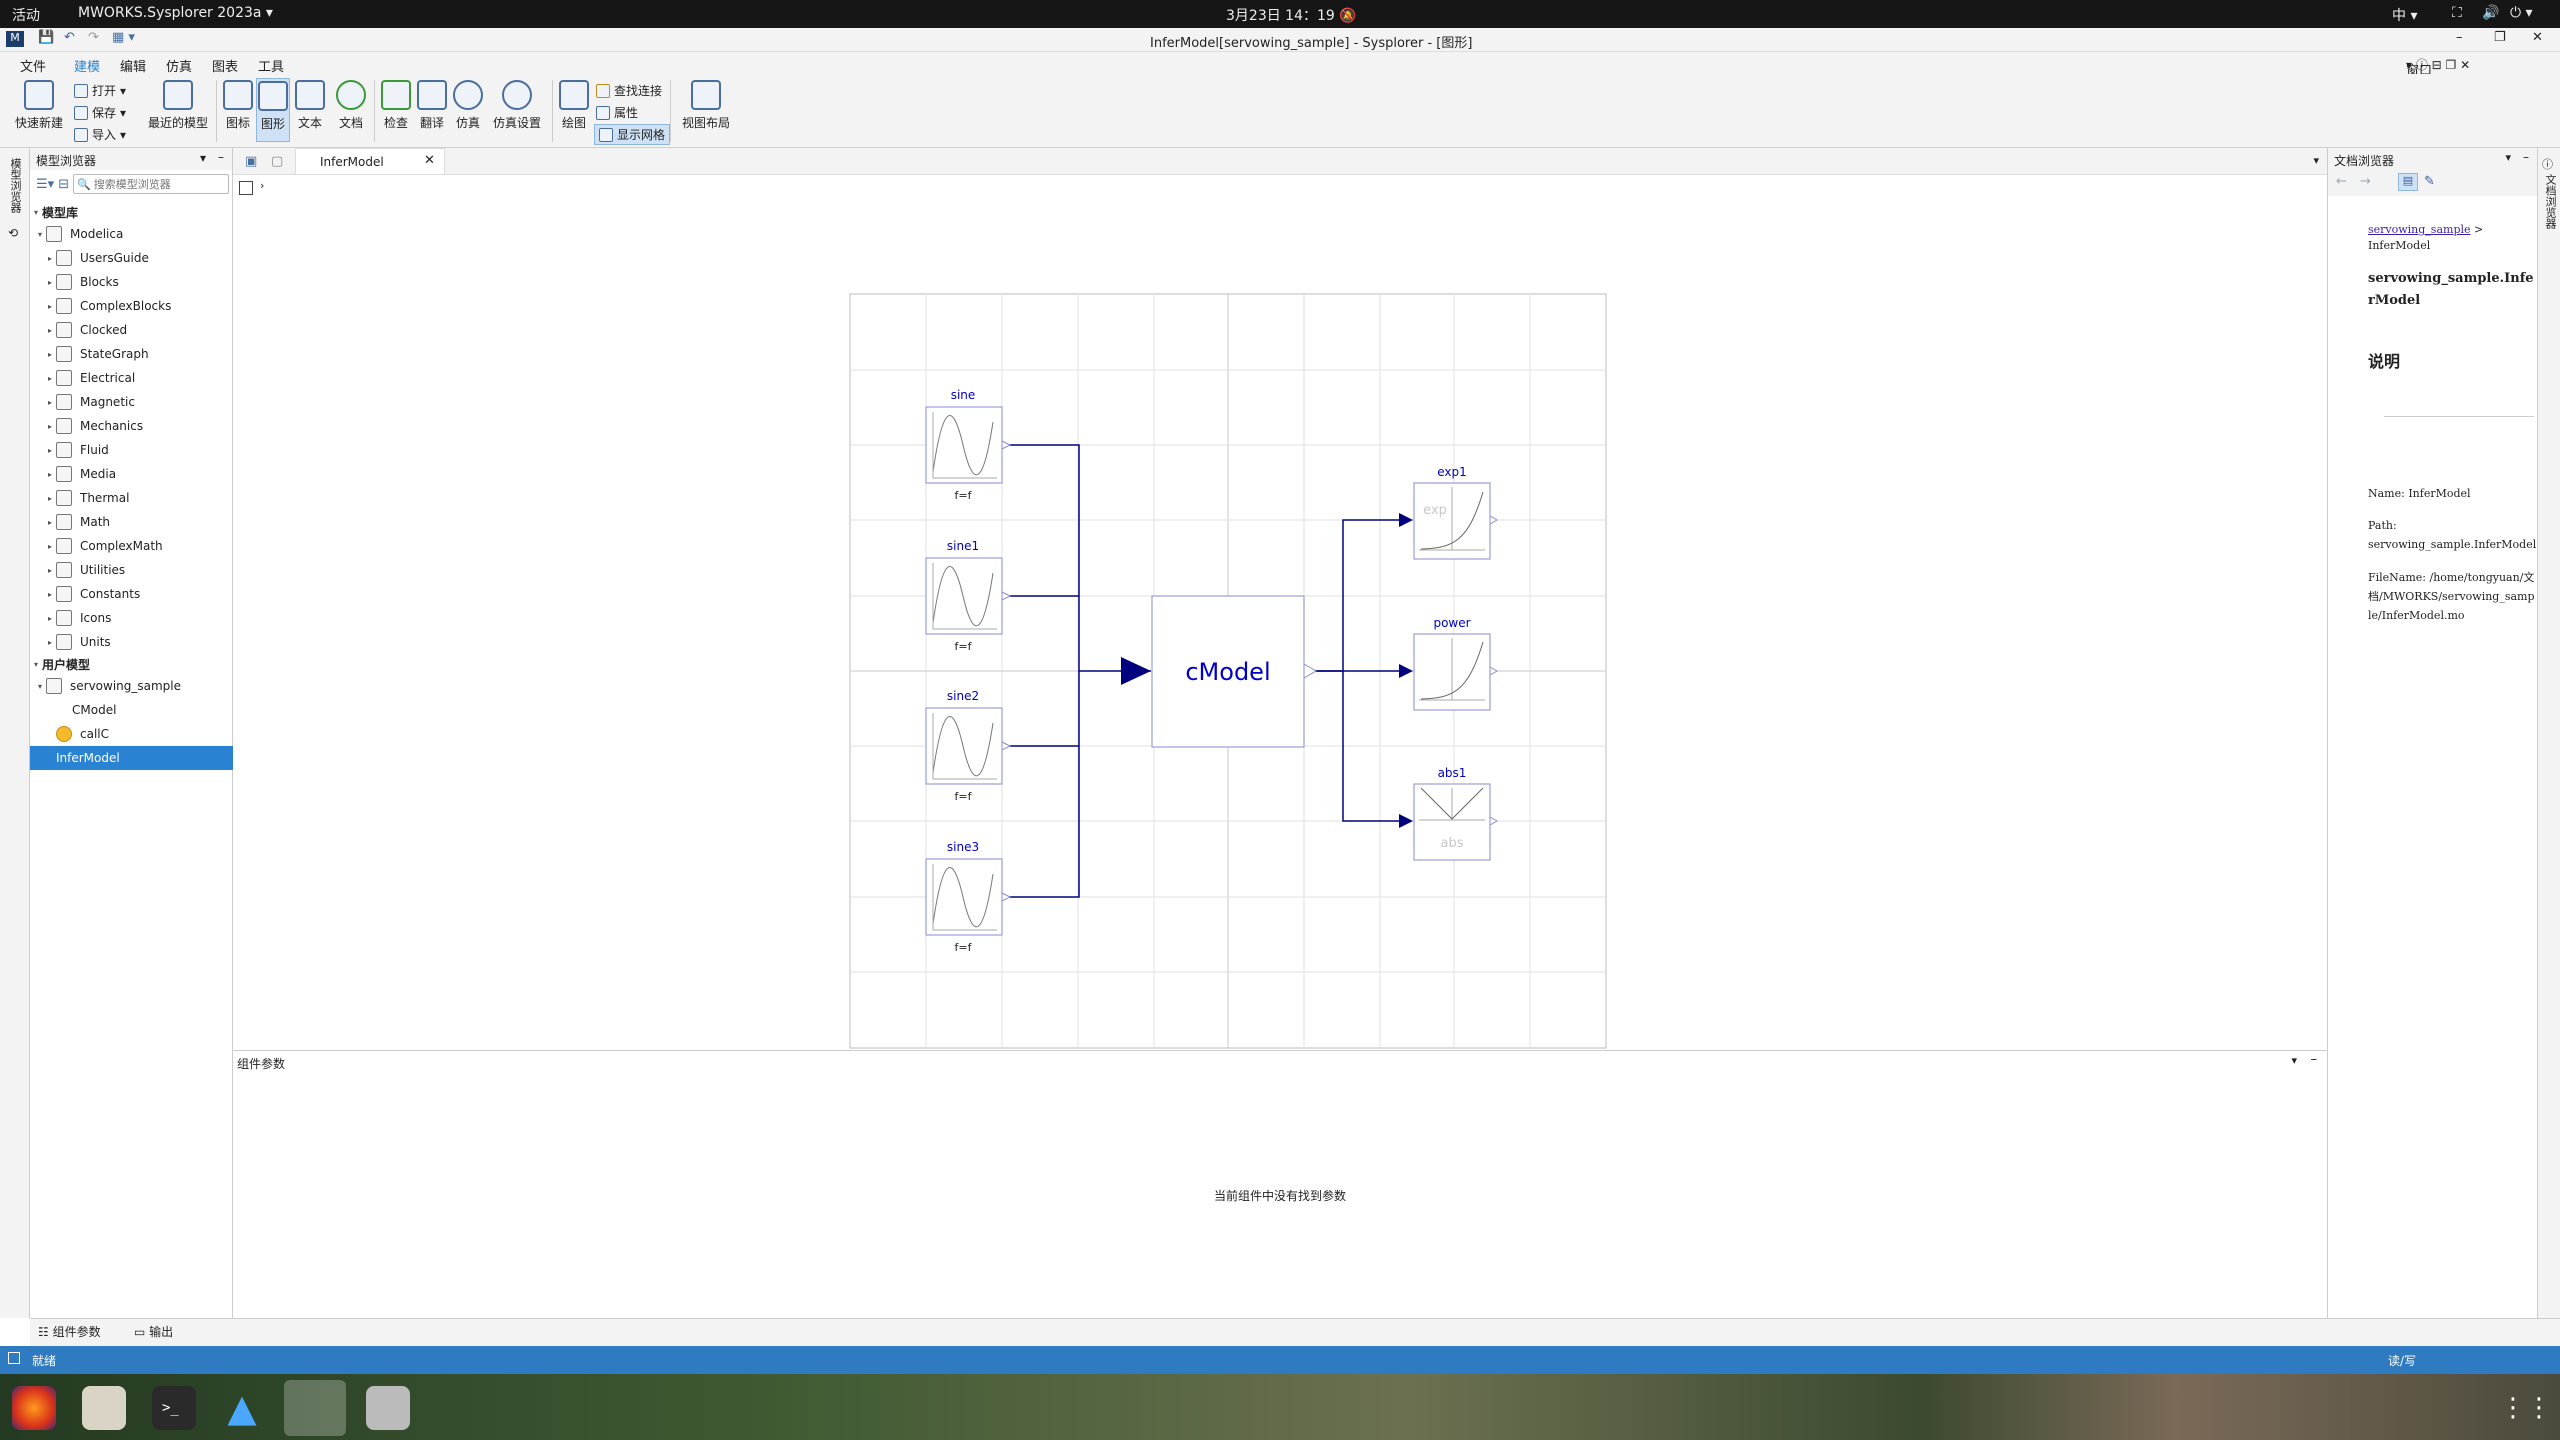  What do you see at coordinates (131, 642) in the screenshot?
I see `tree-item: ▸ Units` at bounding box center [131, 642].